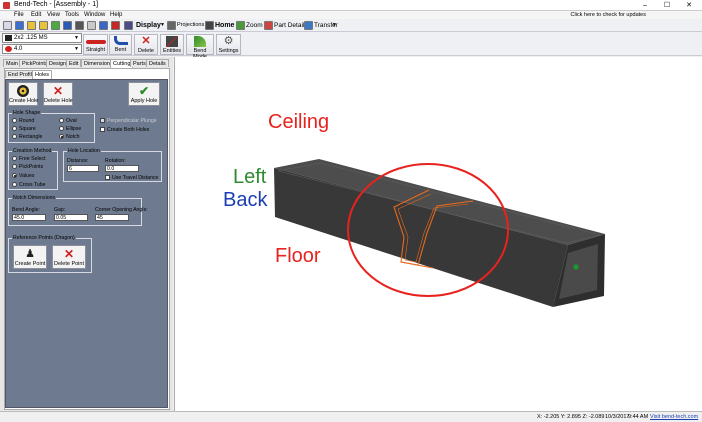 The image size is (702, 422). I want to click on notch-dimensions-title: Notch Dimensions, so click(34, 198).